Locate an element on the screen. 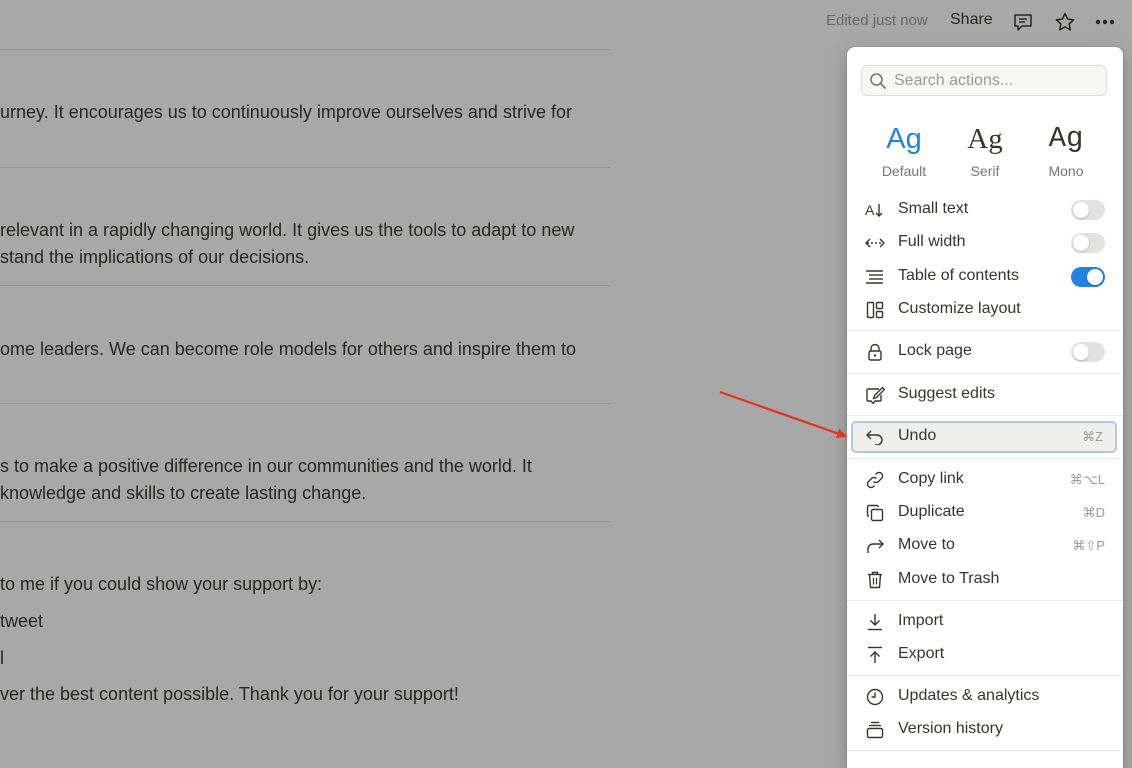  menu-item-export: Export is located at coordinates (985, 655).